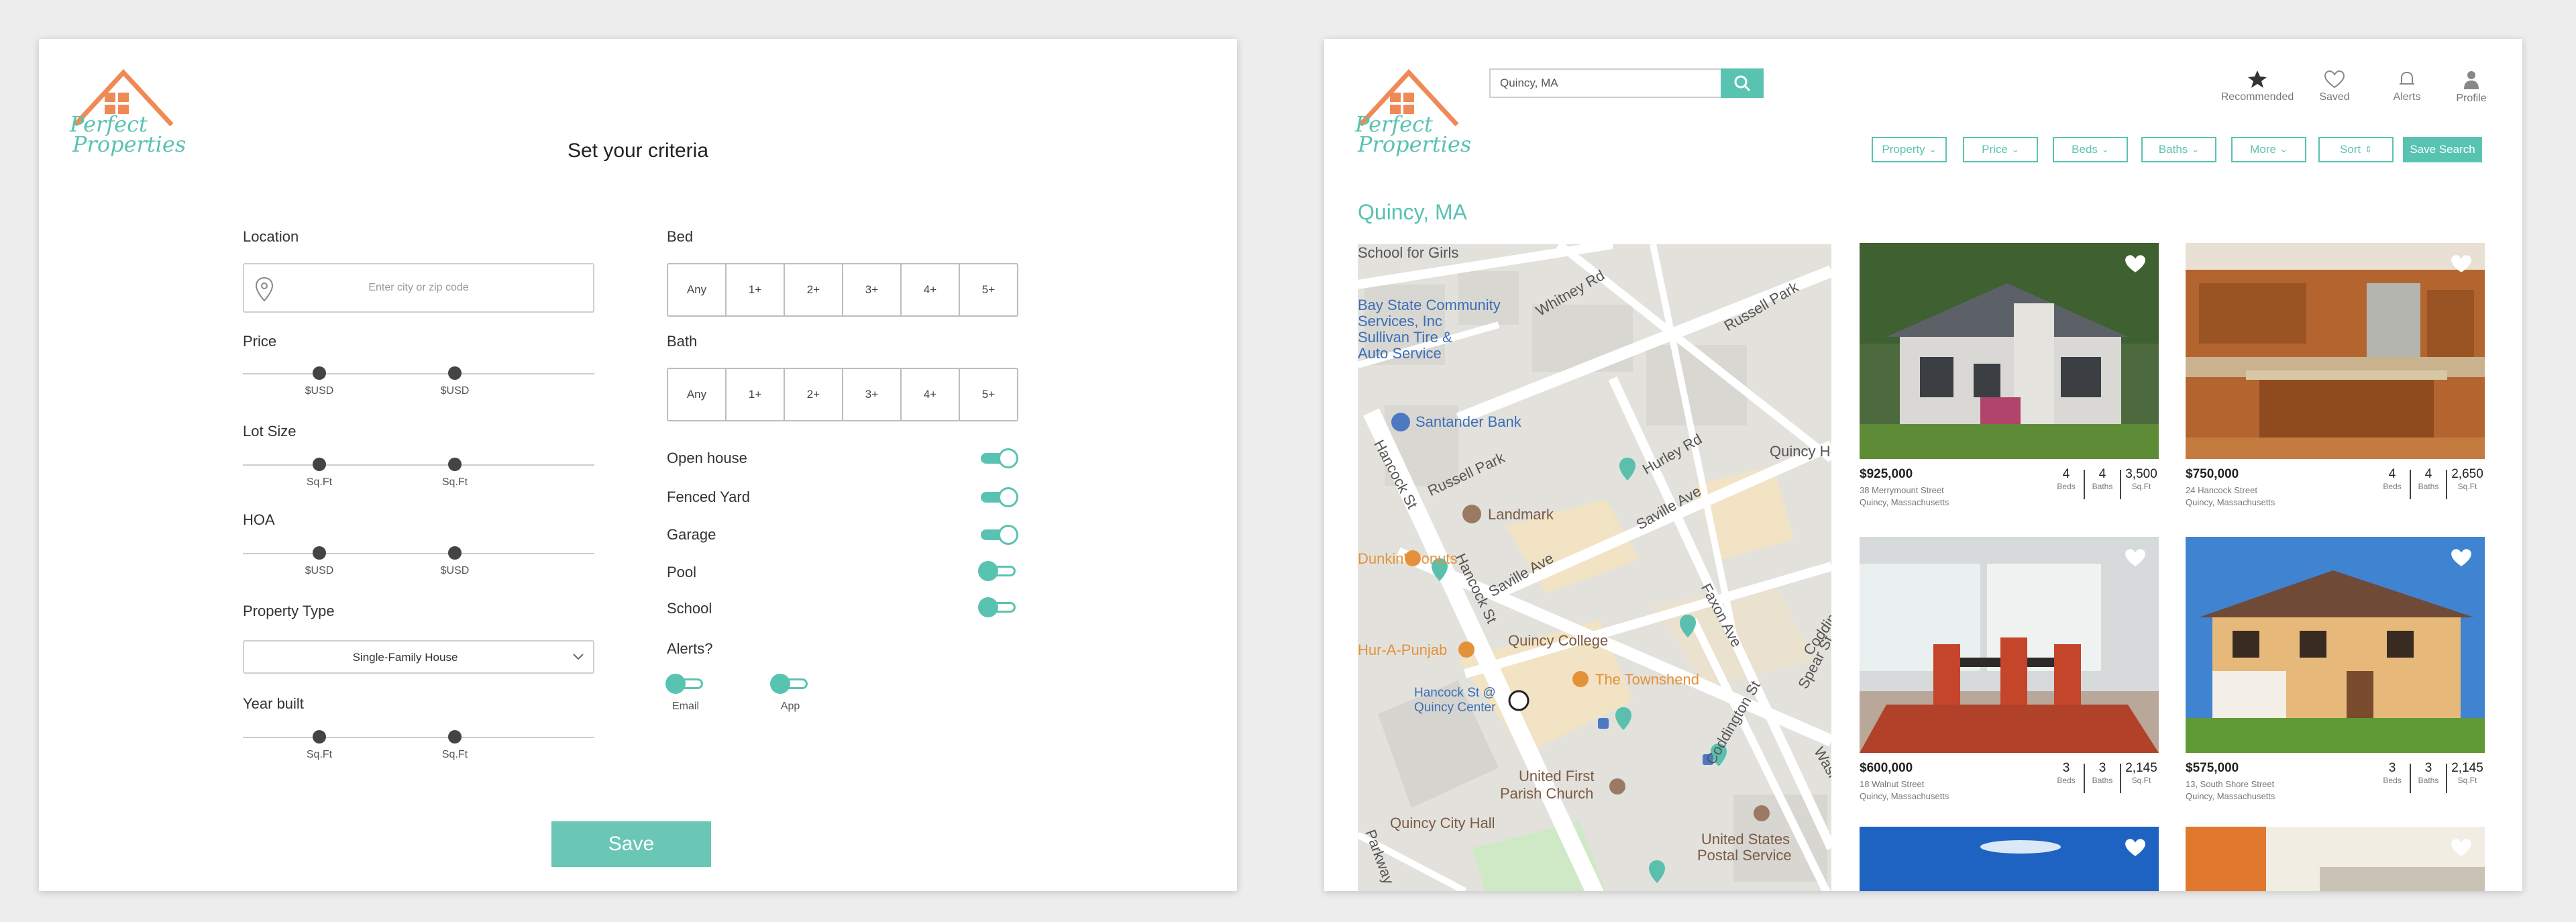 The width and height of the screenshot is (2576, 922). What do you see at coordinates (998, 497) in the screenshot?
I see `fenced-yard-toggle` at bounding box center [998, 497].